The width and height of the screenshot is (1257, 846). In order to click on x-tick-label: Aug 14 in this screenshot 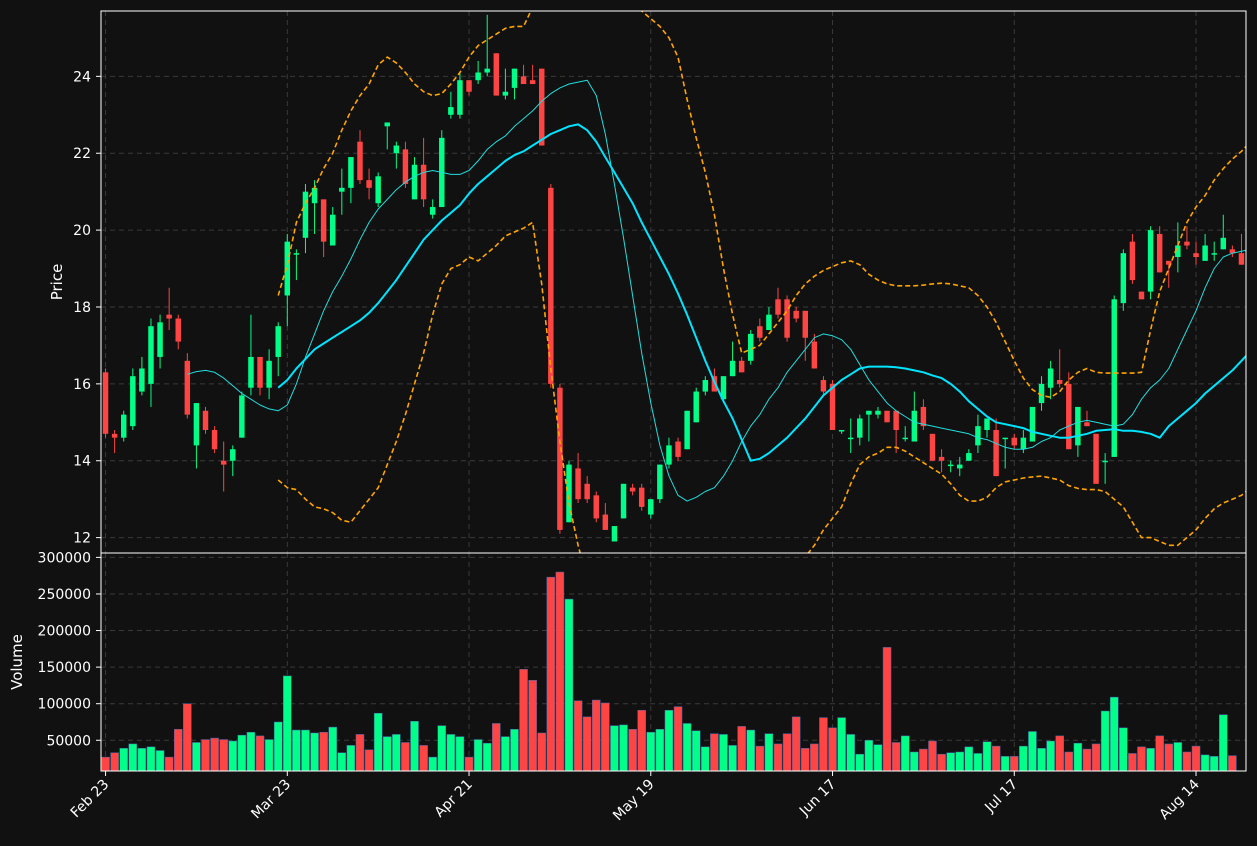, I will do `click(1179, 799)`.